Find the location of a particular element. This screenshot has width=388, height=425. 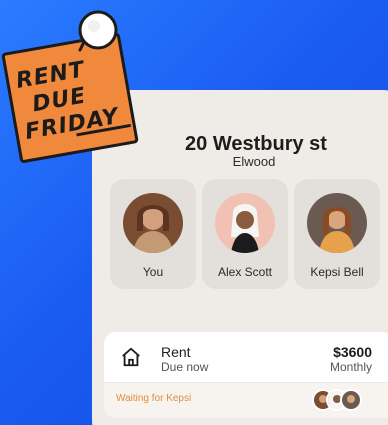

property-suburb: Elwood is located at coordinates (254, 161).